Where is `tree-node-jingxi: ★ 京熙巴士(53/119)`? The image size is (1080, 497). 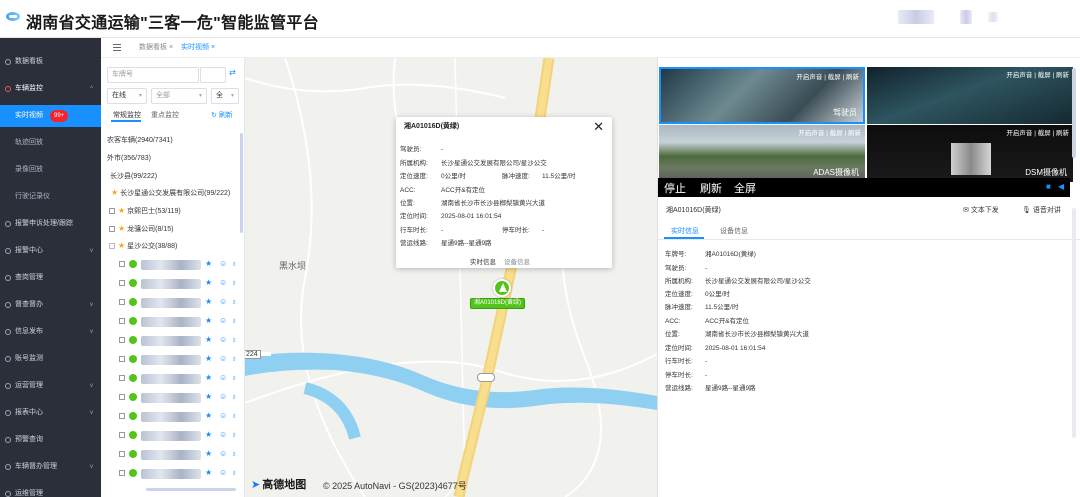
tree-node-jingxi: ★ 京熙巴士(53/119) is located at coordinates (145, 211).